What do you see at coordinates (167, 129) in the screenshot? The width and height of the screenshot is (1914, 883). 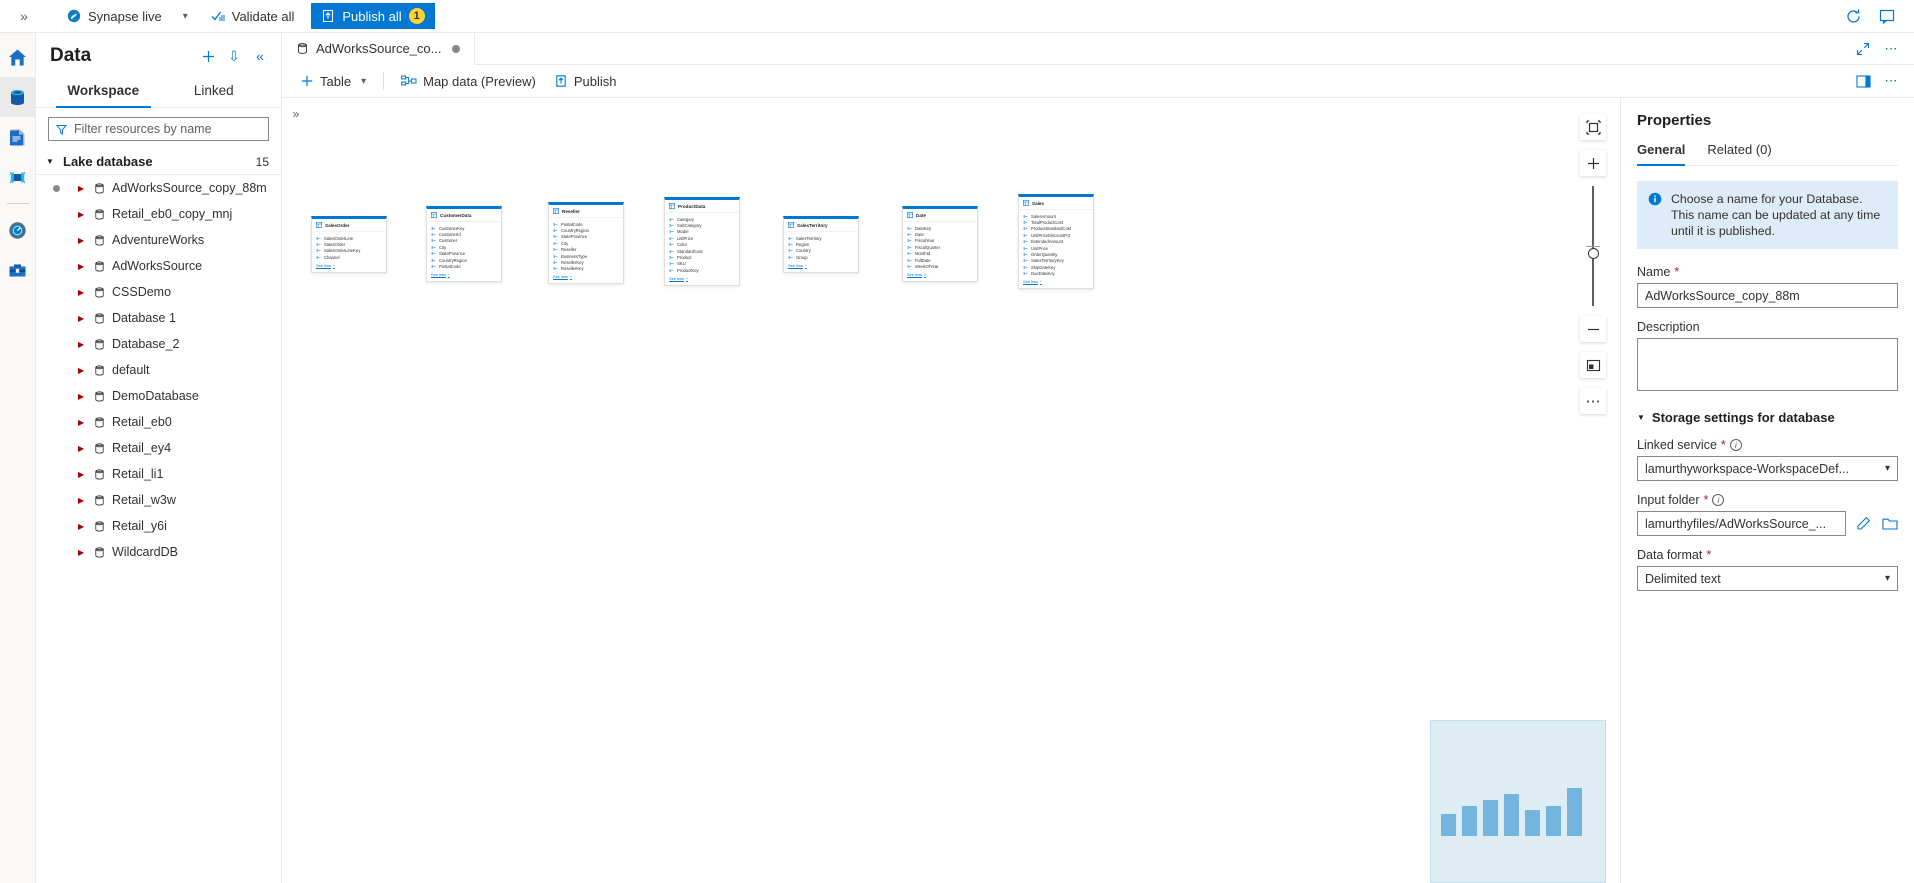 I see `search-input` at bounding box center [167, 129].